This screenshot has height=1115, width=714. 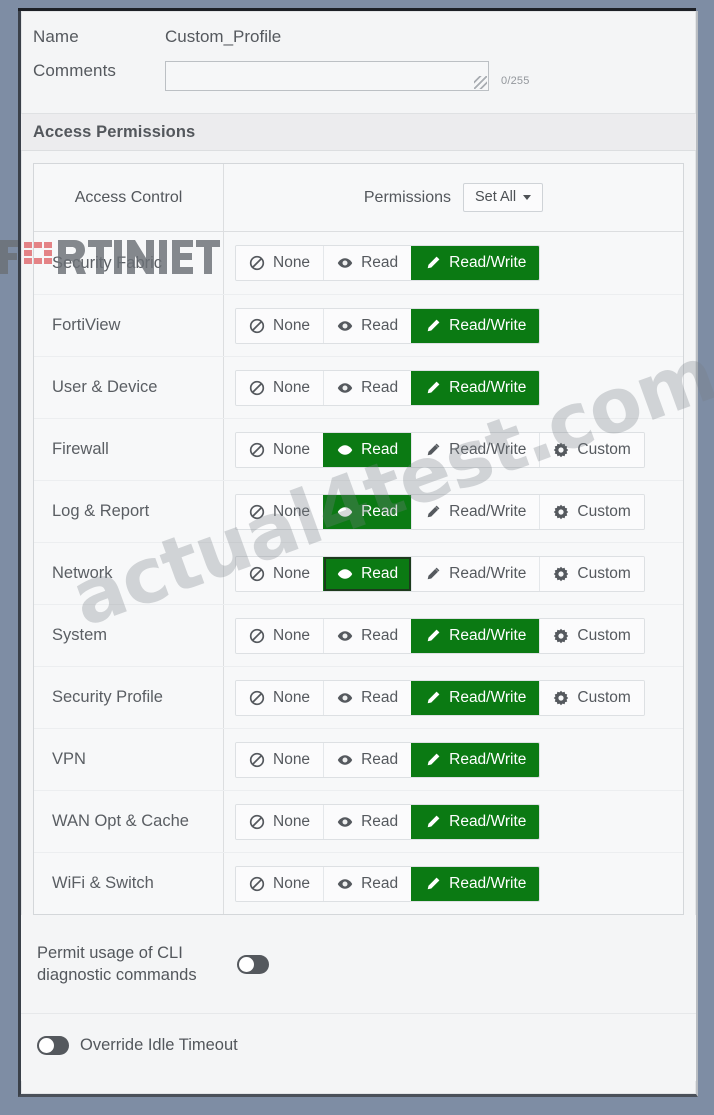 What do you see at coordinates (129, 635) in the screenshot?
I see `access-control-name: System` at bounding box center [129, 635].